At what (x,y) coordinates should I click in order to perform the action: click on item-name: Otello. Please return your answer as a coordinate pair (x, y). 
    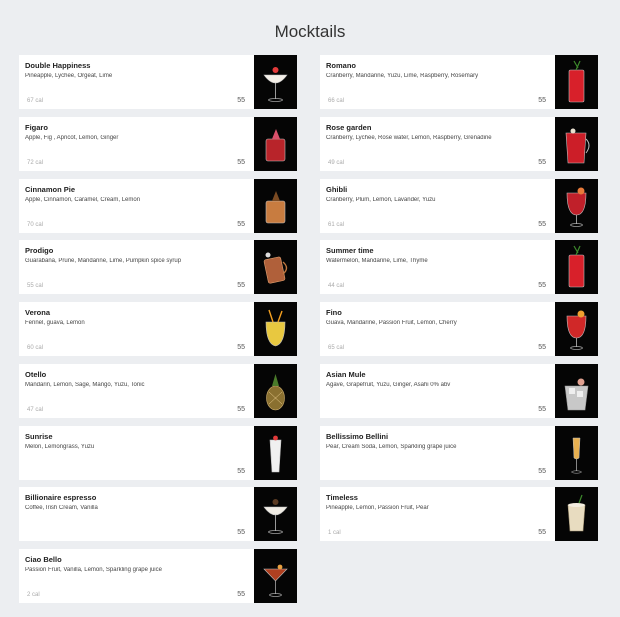
    Looking at the image, I should click on (36, 374).